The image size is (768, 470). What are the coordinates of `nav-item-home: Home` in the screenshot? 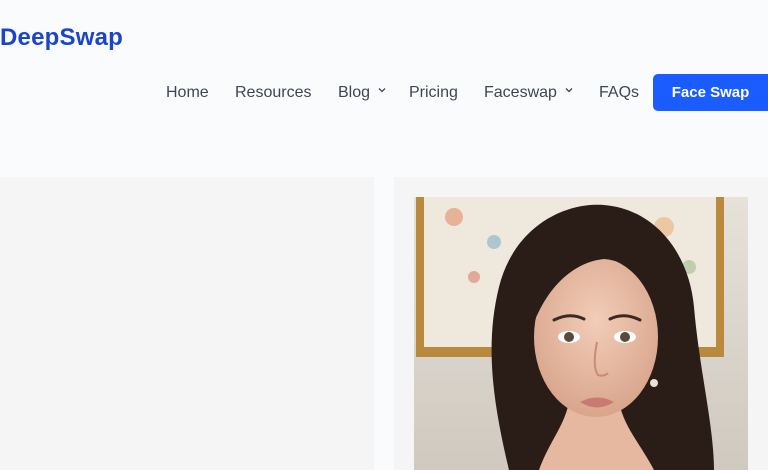 It's located at (187, 92).